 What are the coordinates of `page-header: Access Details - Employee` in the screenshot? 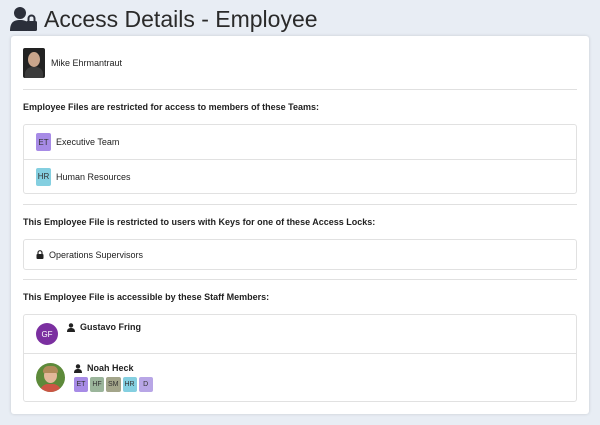 It's located at (164, 19).